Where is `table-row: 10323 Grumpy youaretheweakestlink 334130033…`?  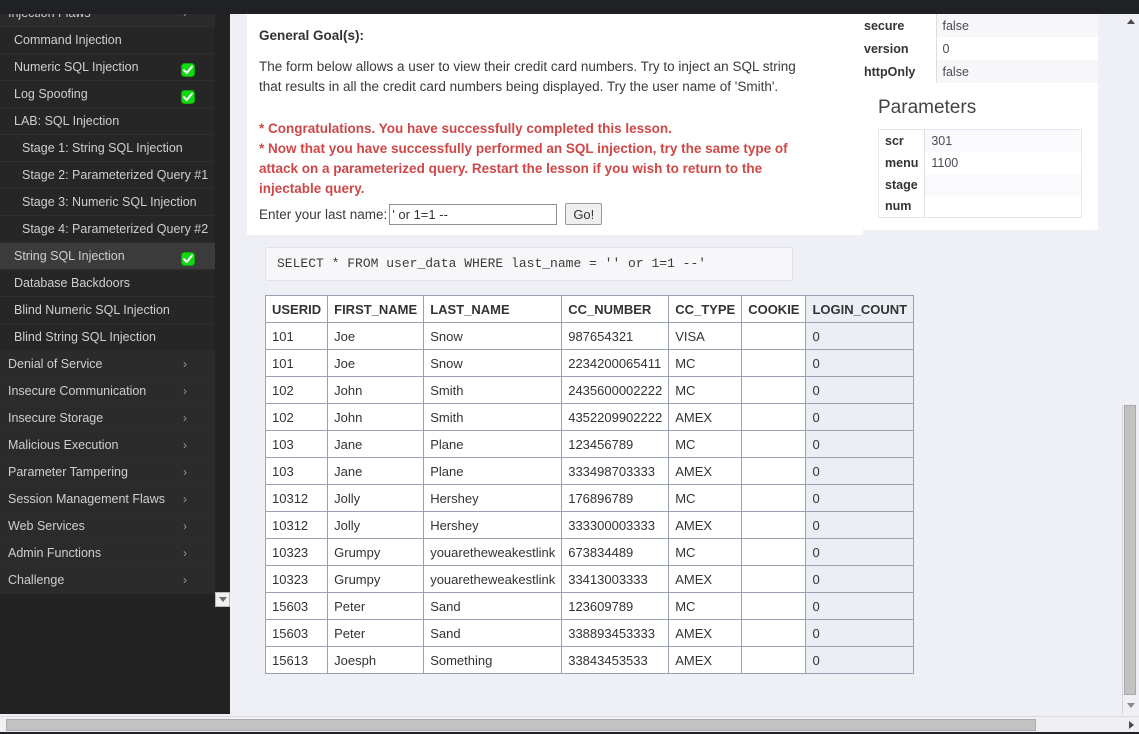
table-row: 10323 Grumpy youaretheweakestlink 334130033… is located at coordinates (589, 579).